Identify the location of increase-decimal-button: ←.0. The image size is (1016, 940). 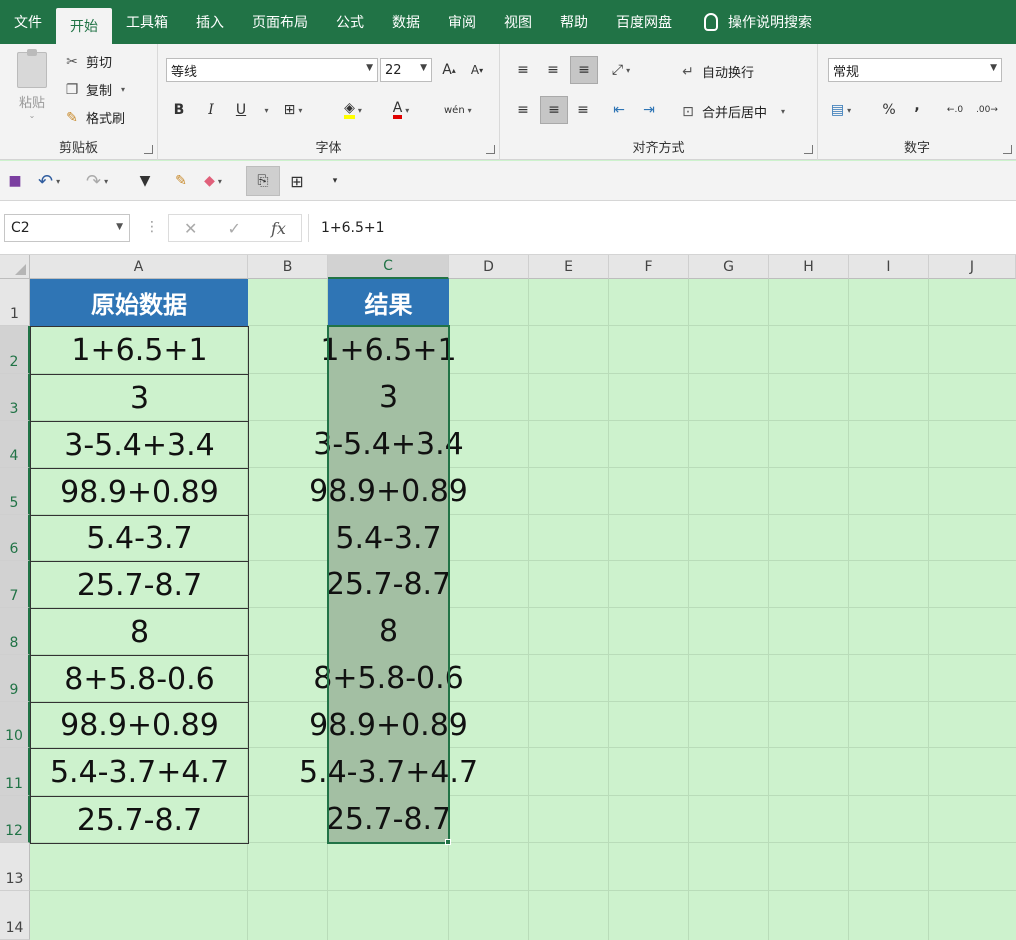
(955, 110).